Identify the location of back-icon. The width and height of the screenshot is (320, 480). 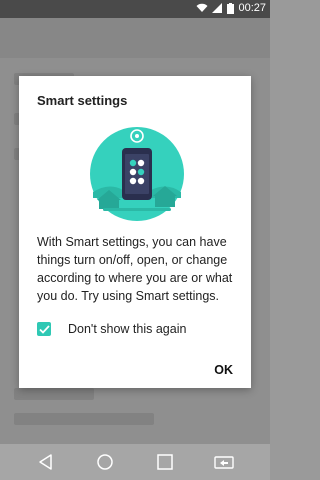
(46, 462).